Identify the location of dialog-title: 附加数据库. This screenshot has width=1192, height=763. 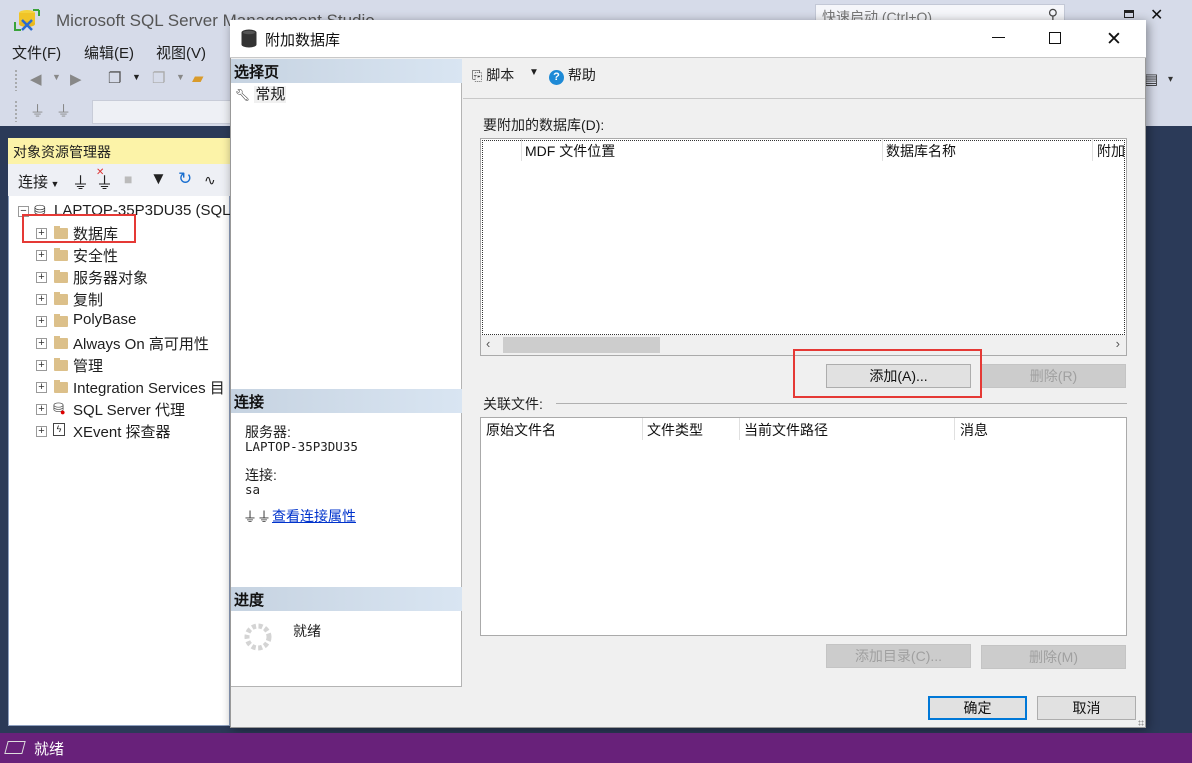
(303, 40).